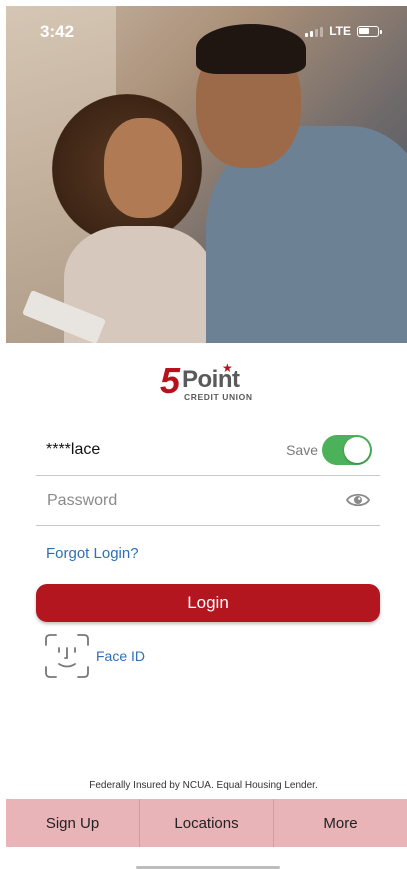  Describe the element at coordinates (208, 603) in the screenshot. I see `login-button: Login` at that location.